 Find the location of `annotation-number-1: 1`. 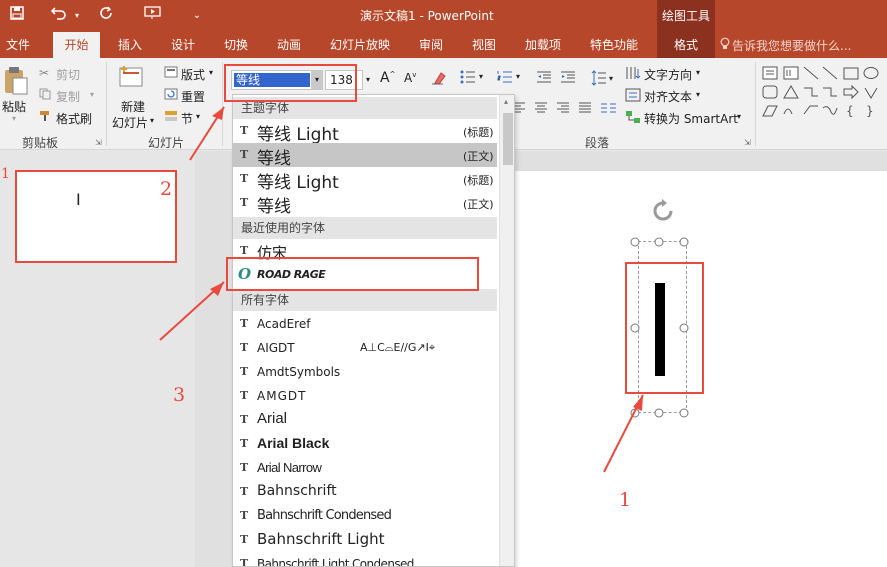

annotation-number-1: 1 is located at coordinates (625, 500).